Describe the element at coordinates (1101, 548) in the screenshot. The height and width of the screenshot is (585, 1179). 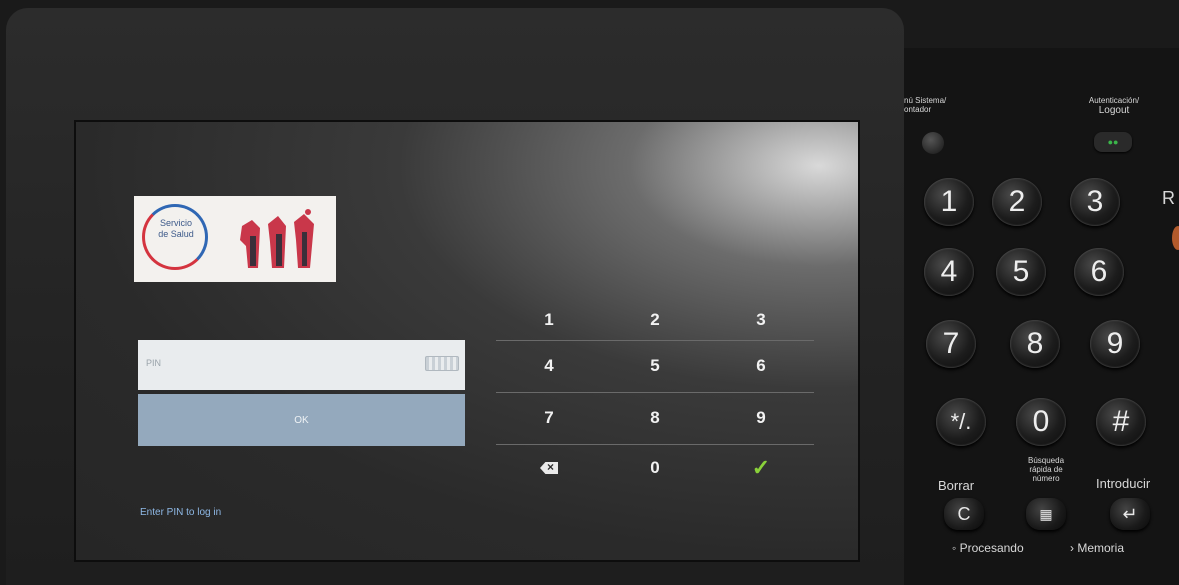
I see `memory-label-text: Memoria` at that location.